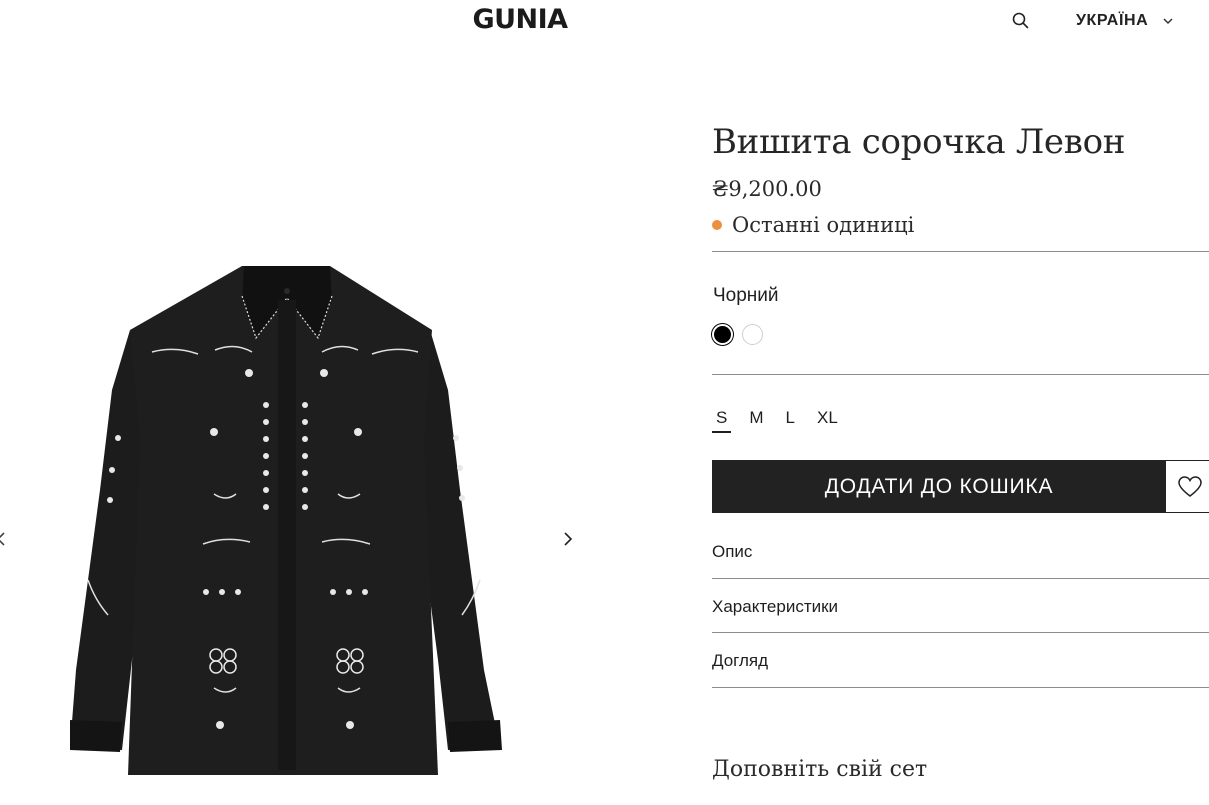 This screenshot has height=805, width=1209. I want to click on stock-status: Останні одиниці, so click(813, 225).